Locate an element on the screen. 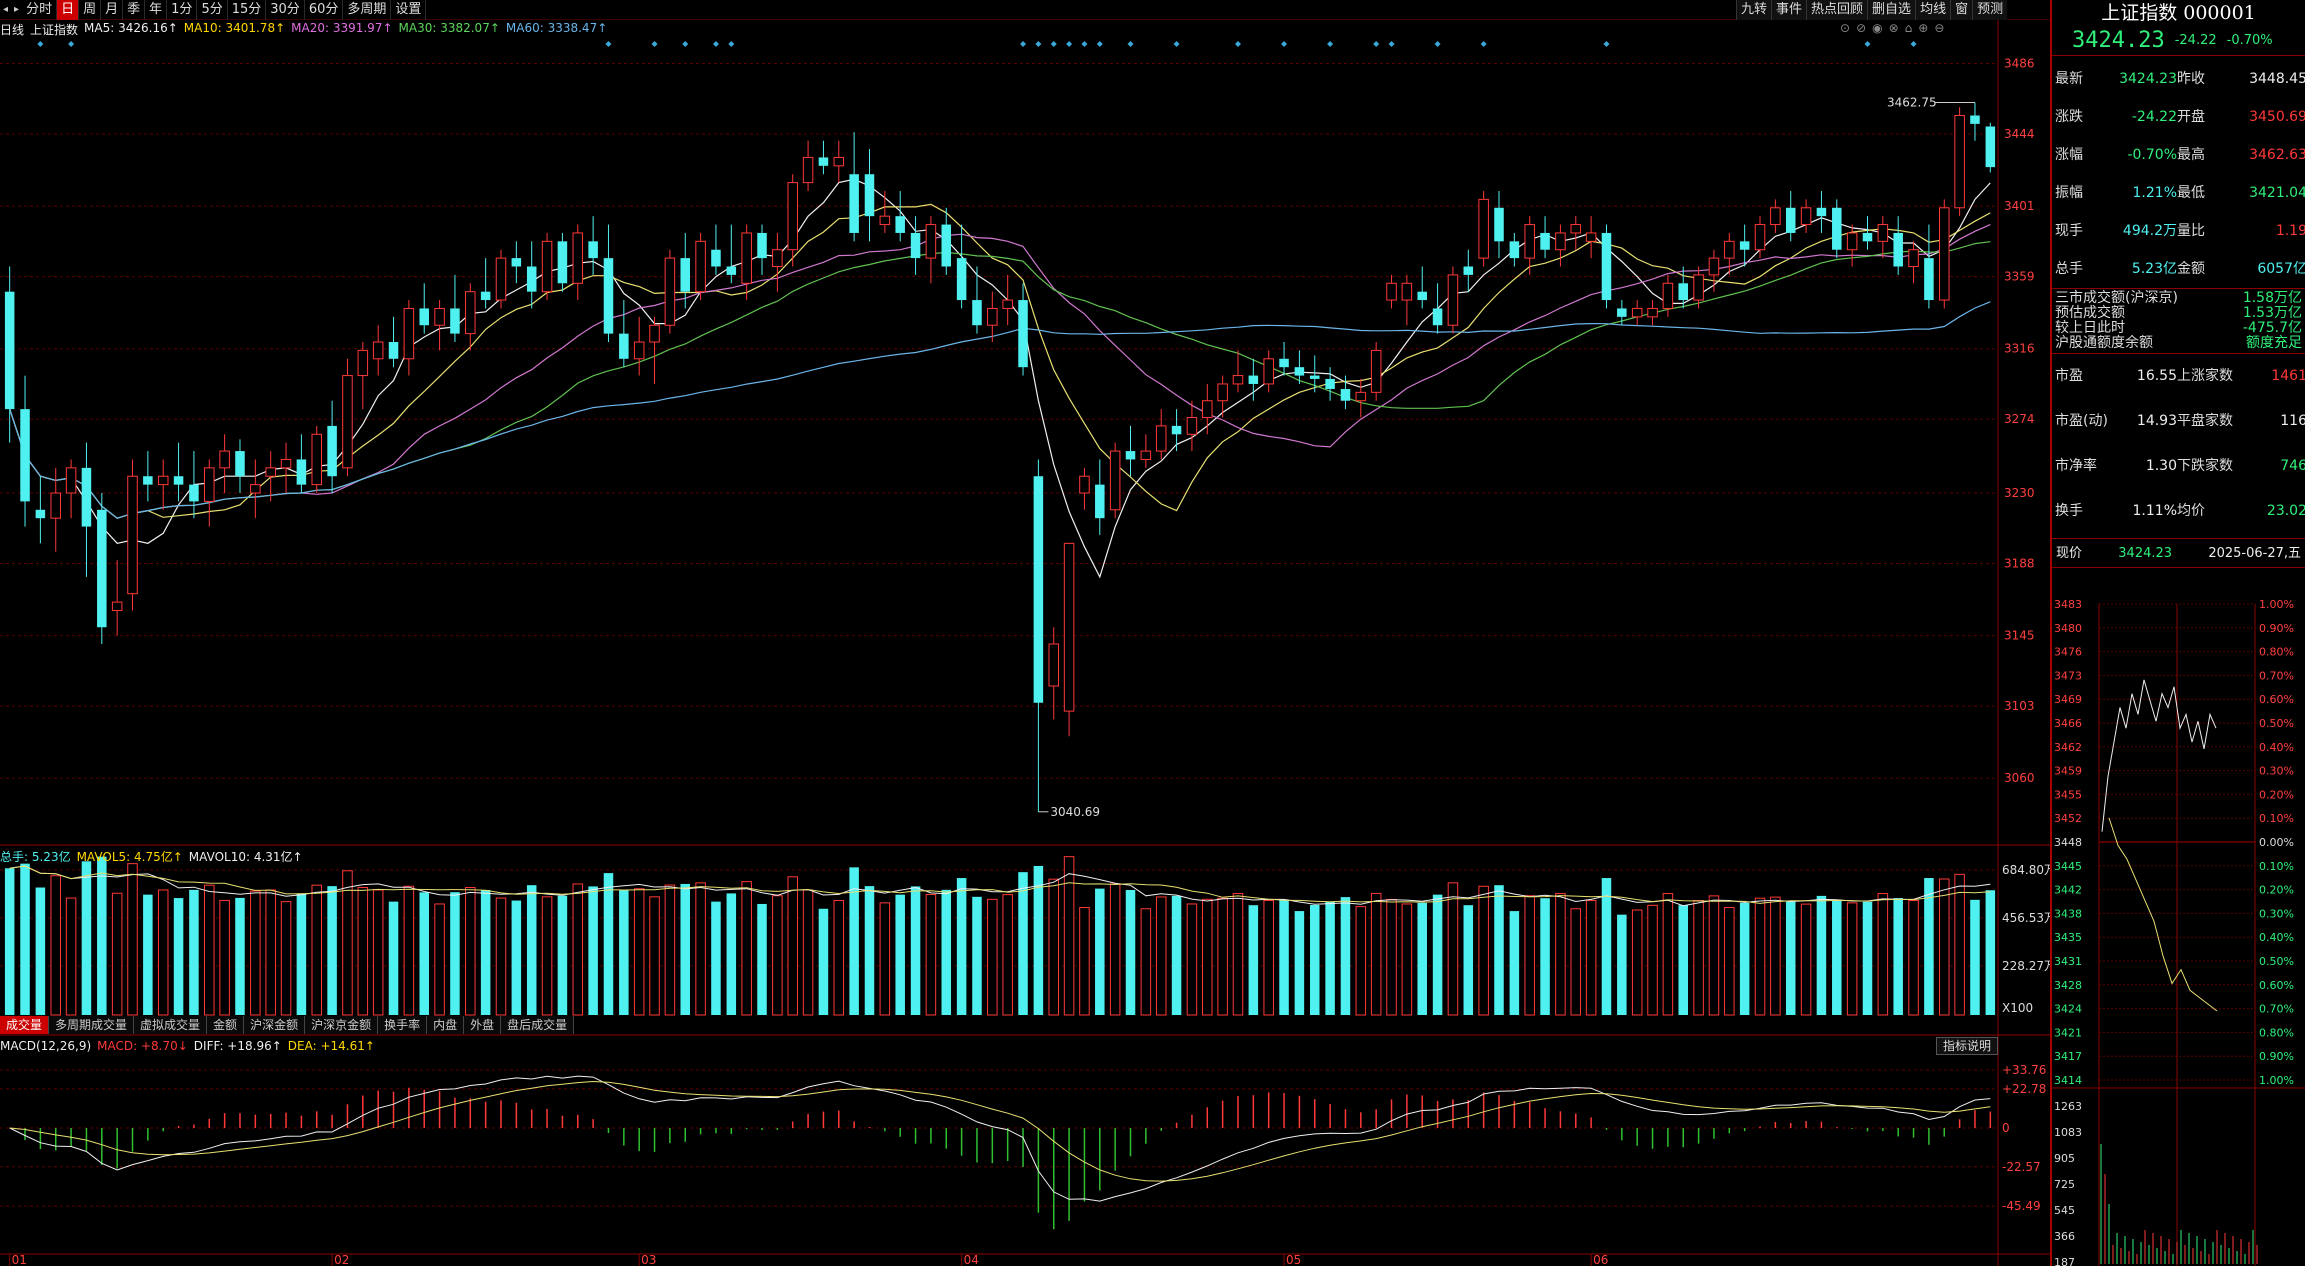  price-tick-label: 3401 is located at coordinates (2019, 206).